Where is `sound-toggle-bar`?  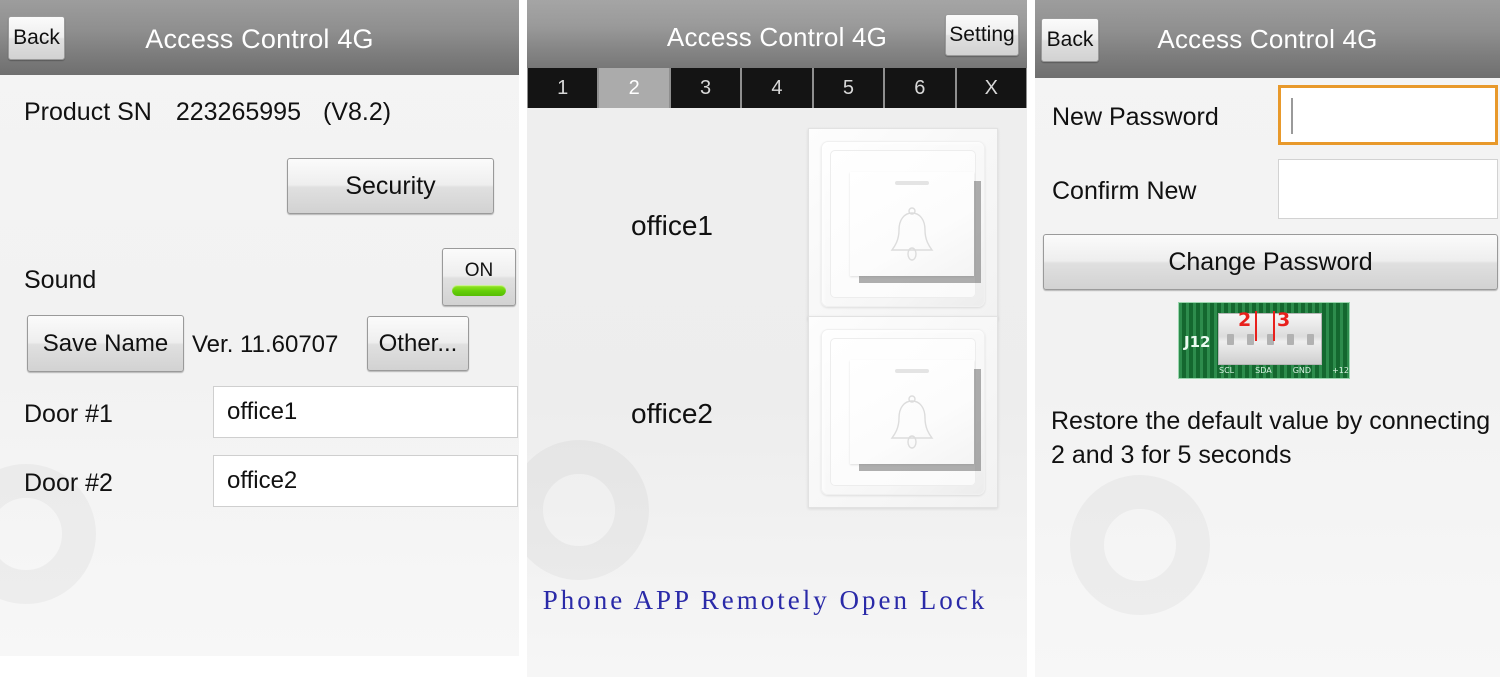
sound-toggle-bar is located at coordinates (479, 290).